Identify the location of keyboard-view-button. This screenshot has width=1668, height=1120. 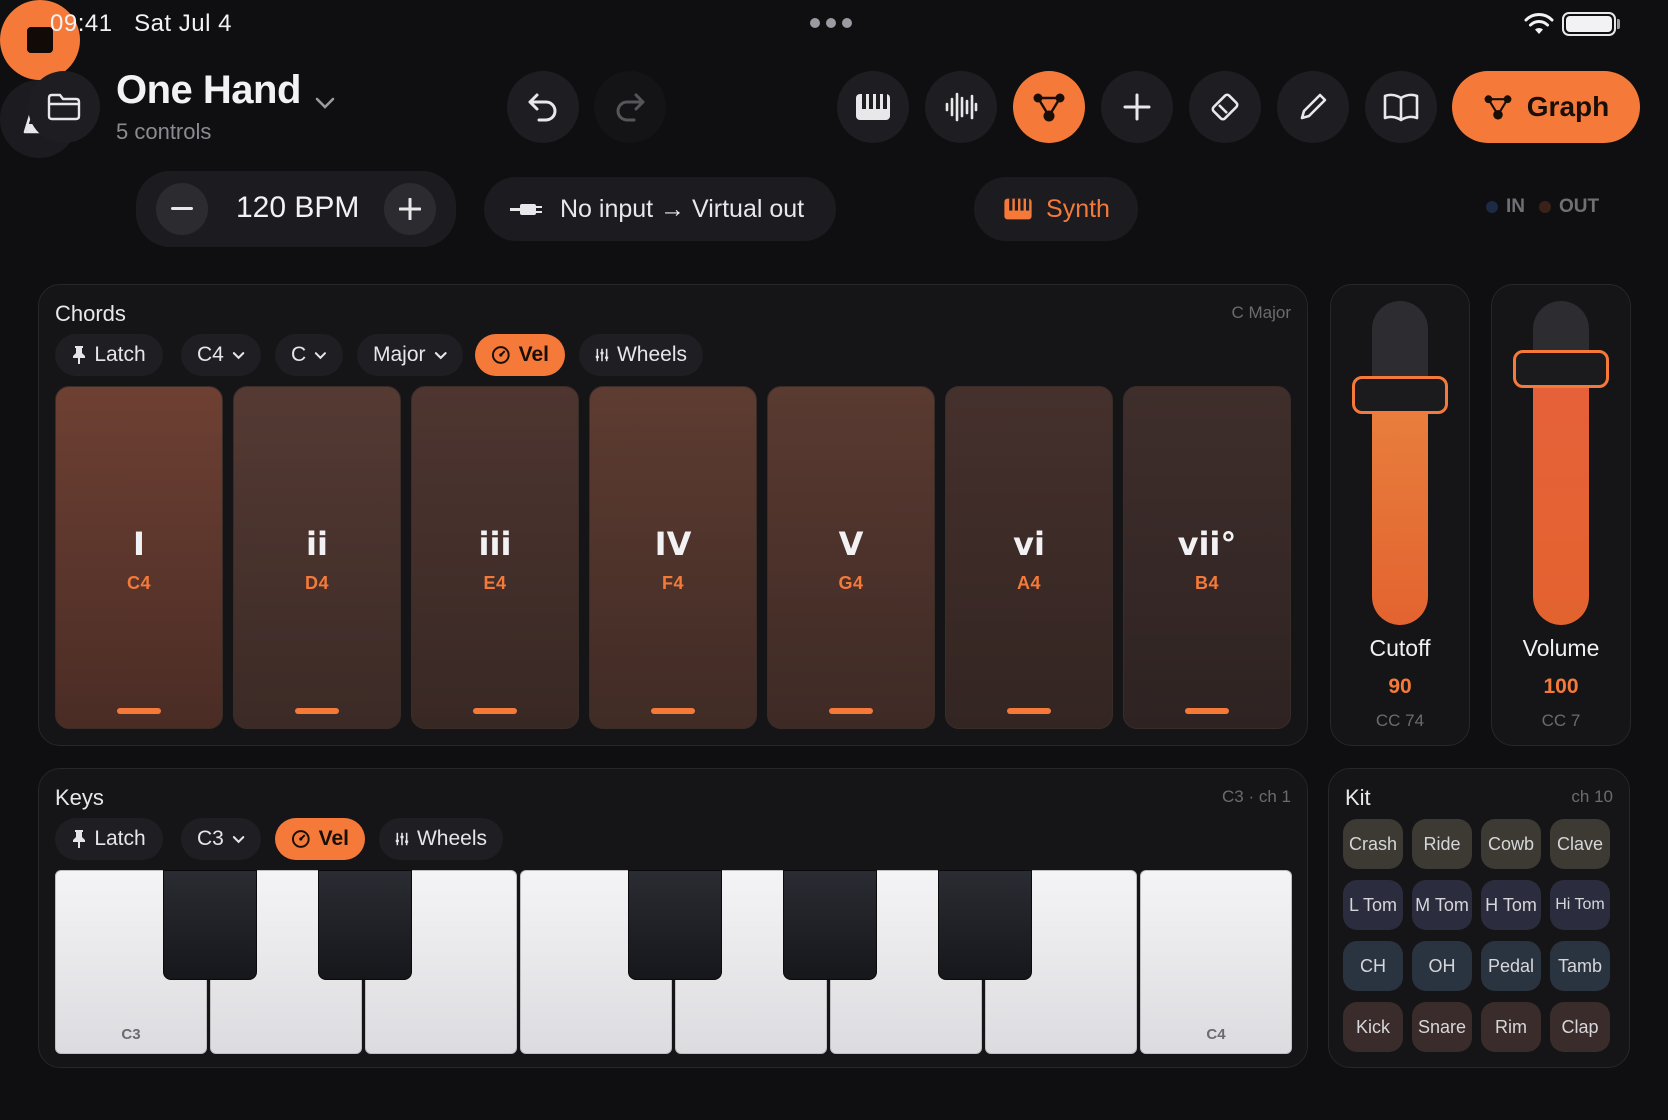
(873, 107).